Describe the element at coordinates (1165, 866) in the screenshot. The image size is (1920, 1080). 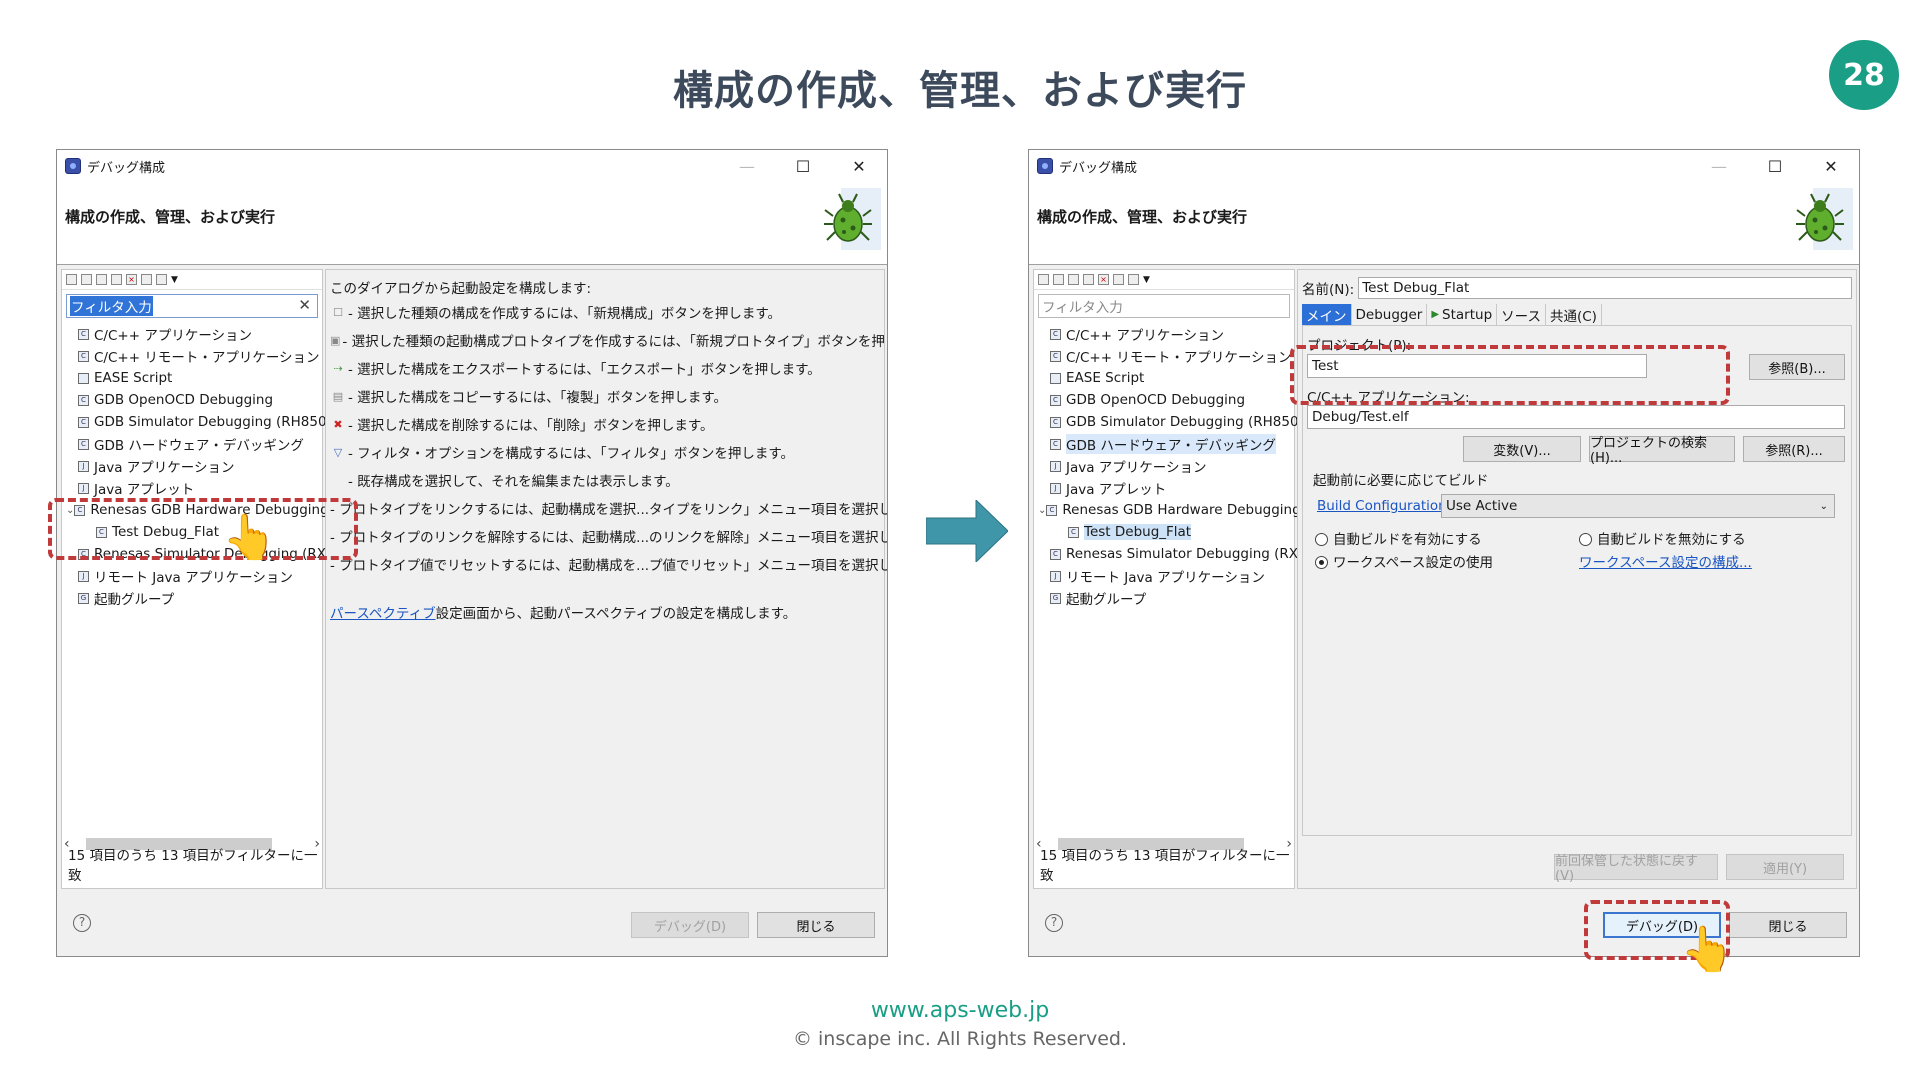
I see `filter-count: 15 項目のうち 13 項目がフィルターに一致` at that location.